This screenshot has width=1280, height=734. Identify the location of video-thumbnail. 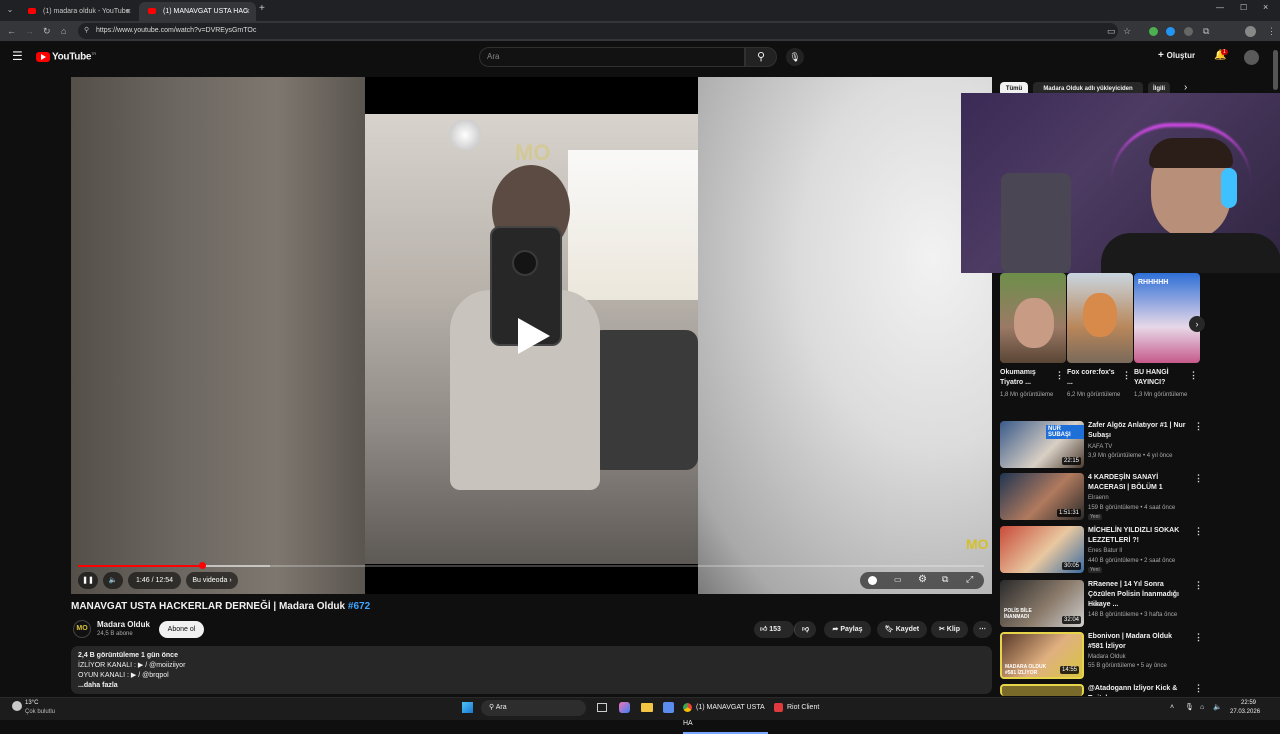
(1042, 690).